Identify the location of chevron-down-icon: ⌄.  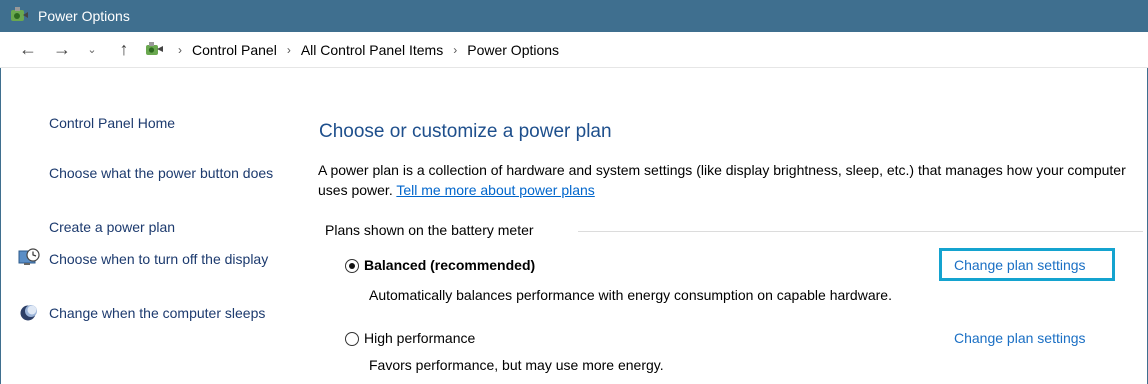
(92, 49).